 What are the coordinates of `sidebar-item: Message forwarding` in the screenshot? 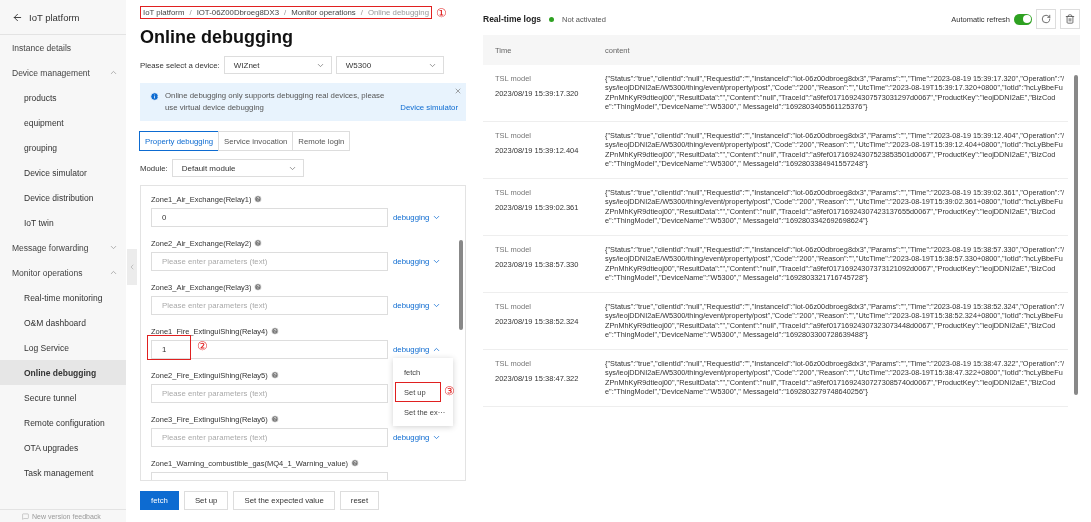 It's located at (63, 247).